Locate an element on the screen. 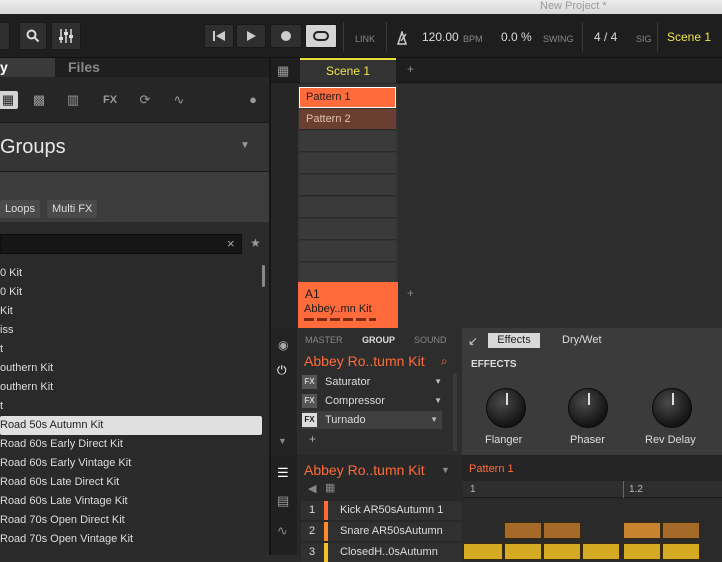 The image size is (722, 562). tab-group: GROUP is located at coordinates (378, 340).